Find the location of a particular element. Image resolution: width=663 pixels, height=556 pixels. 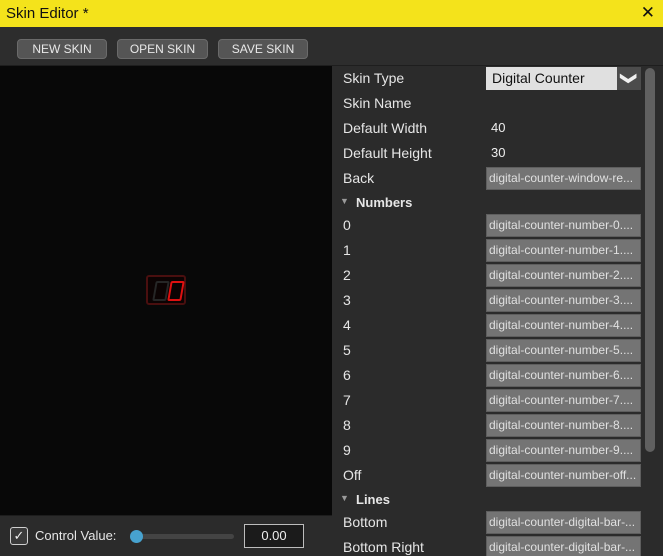

chevron-glyph: ❯ is located at coordinates (629, 78).